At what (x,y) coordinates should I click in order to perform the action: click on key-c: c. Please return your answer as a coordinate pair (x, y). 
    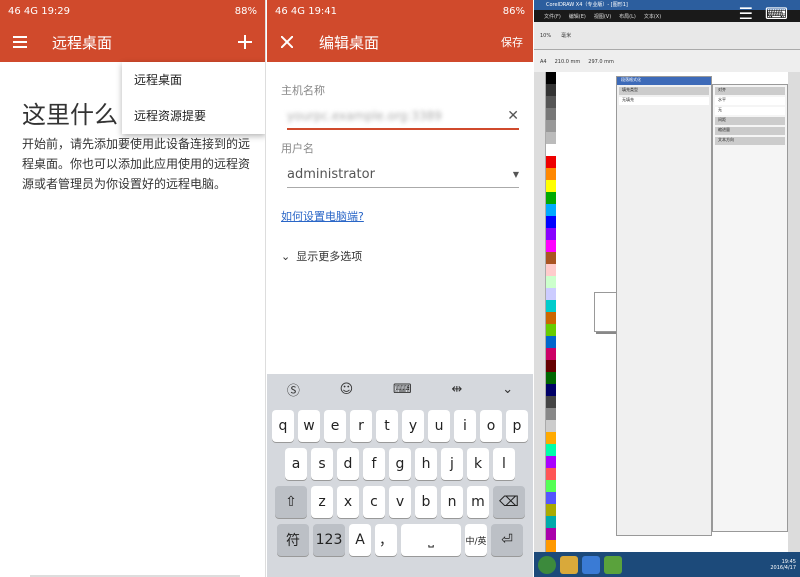
    Looking at the image, I should click on (374, 502).